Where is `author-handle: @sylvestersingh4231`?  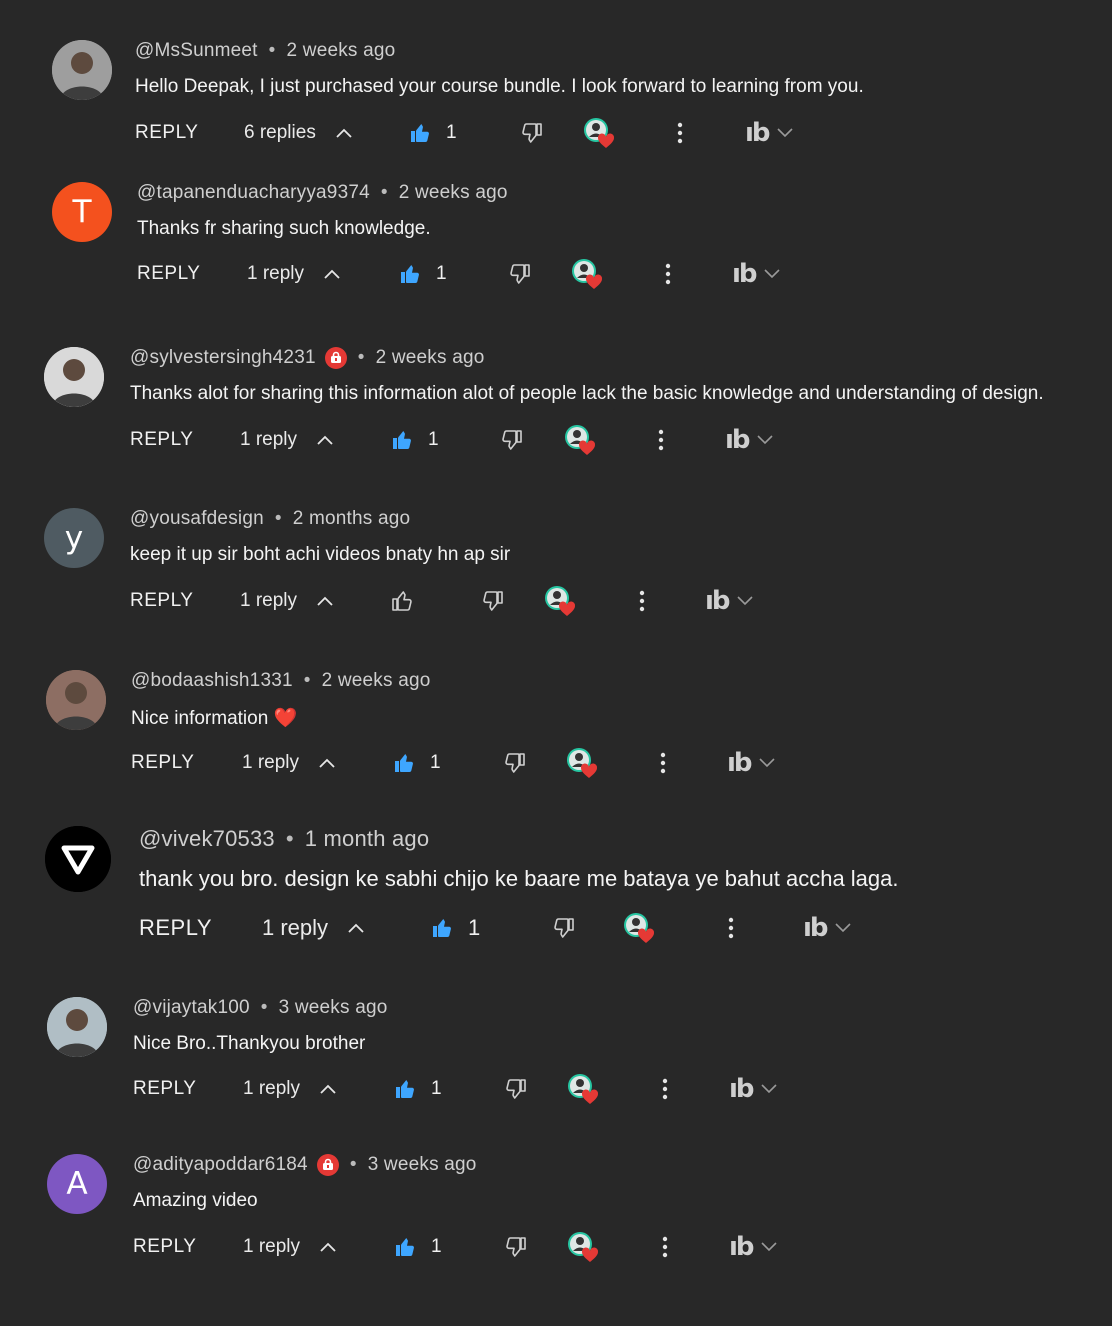
author-handle: @sylvestersingh4231 is located at coordinates (223, 358).